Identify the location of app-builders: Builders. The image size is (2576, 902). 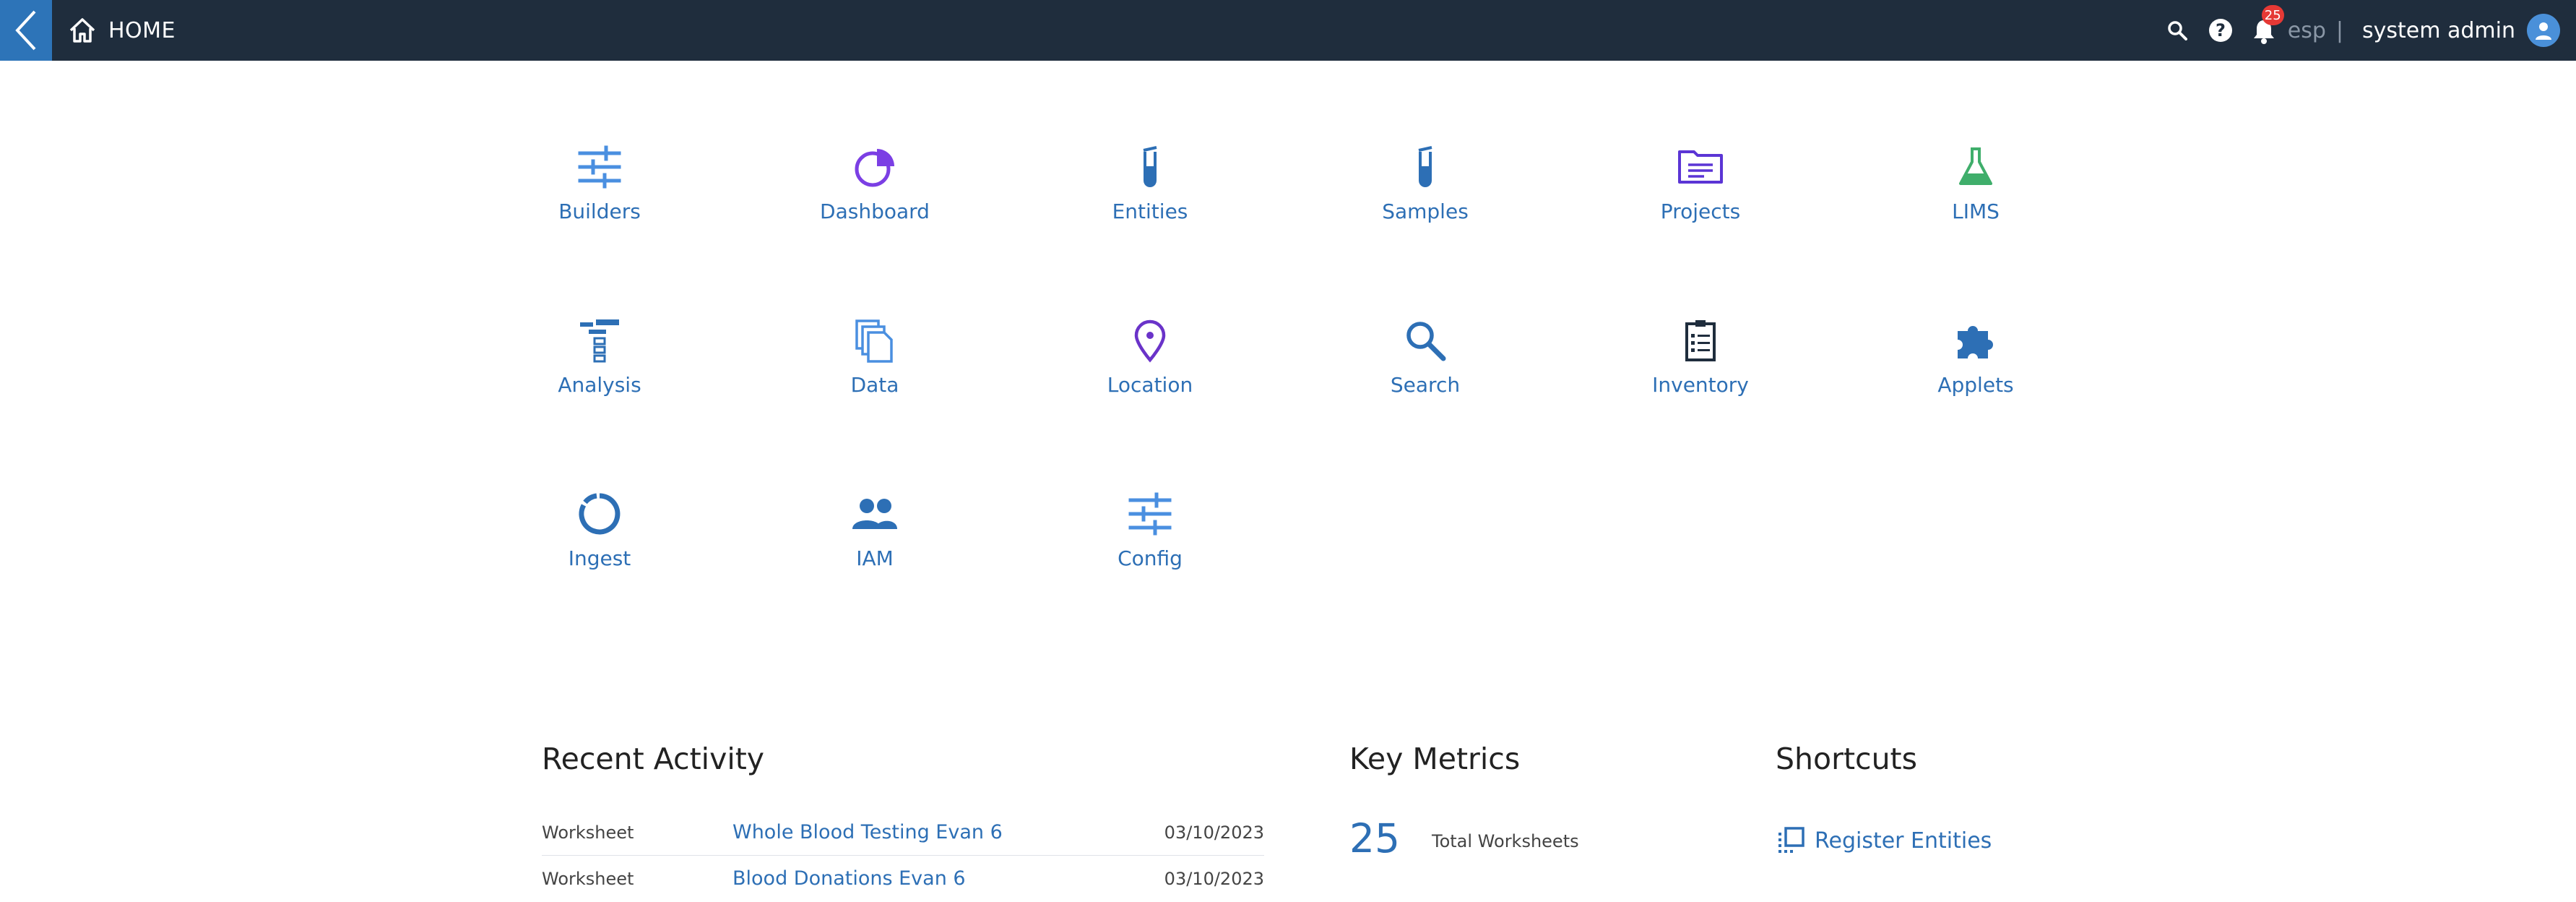
(599, 195).